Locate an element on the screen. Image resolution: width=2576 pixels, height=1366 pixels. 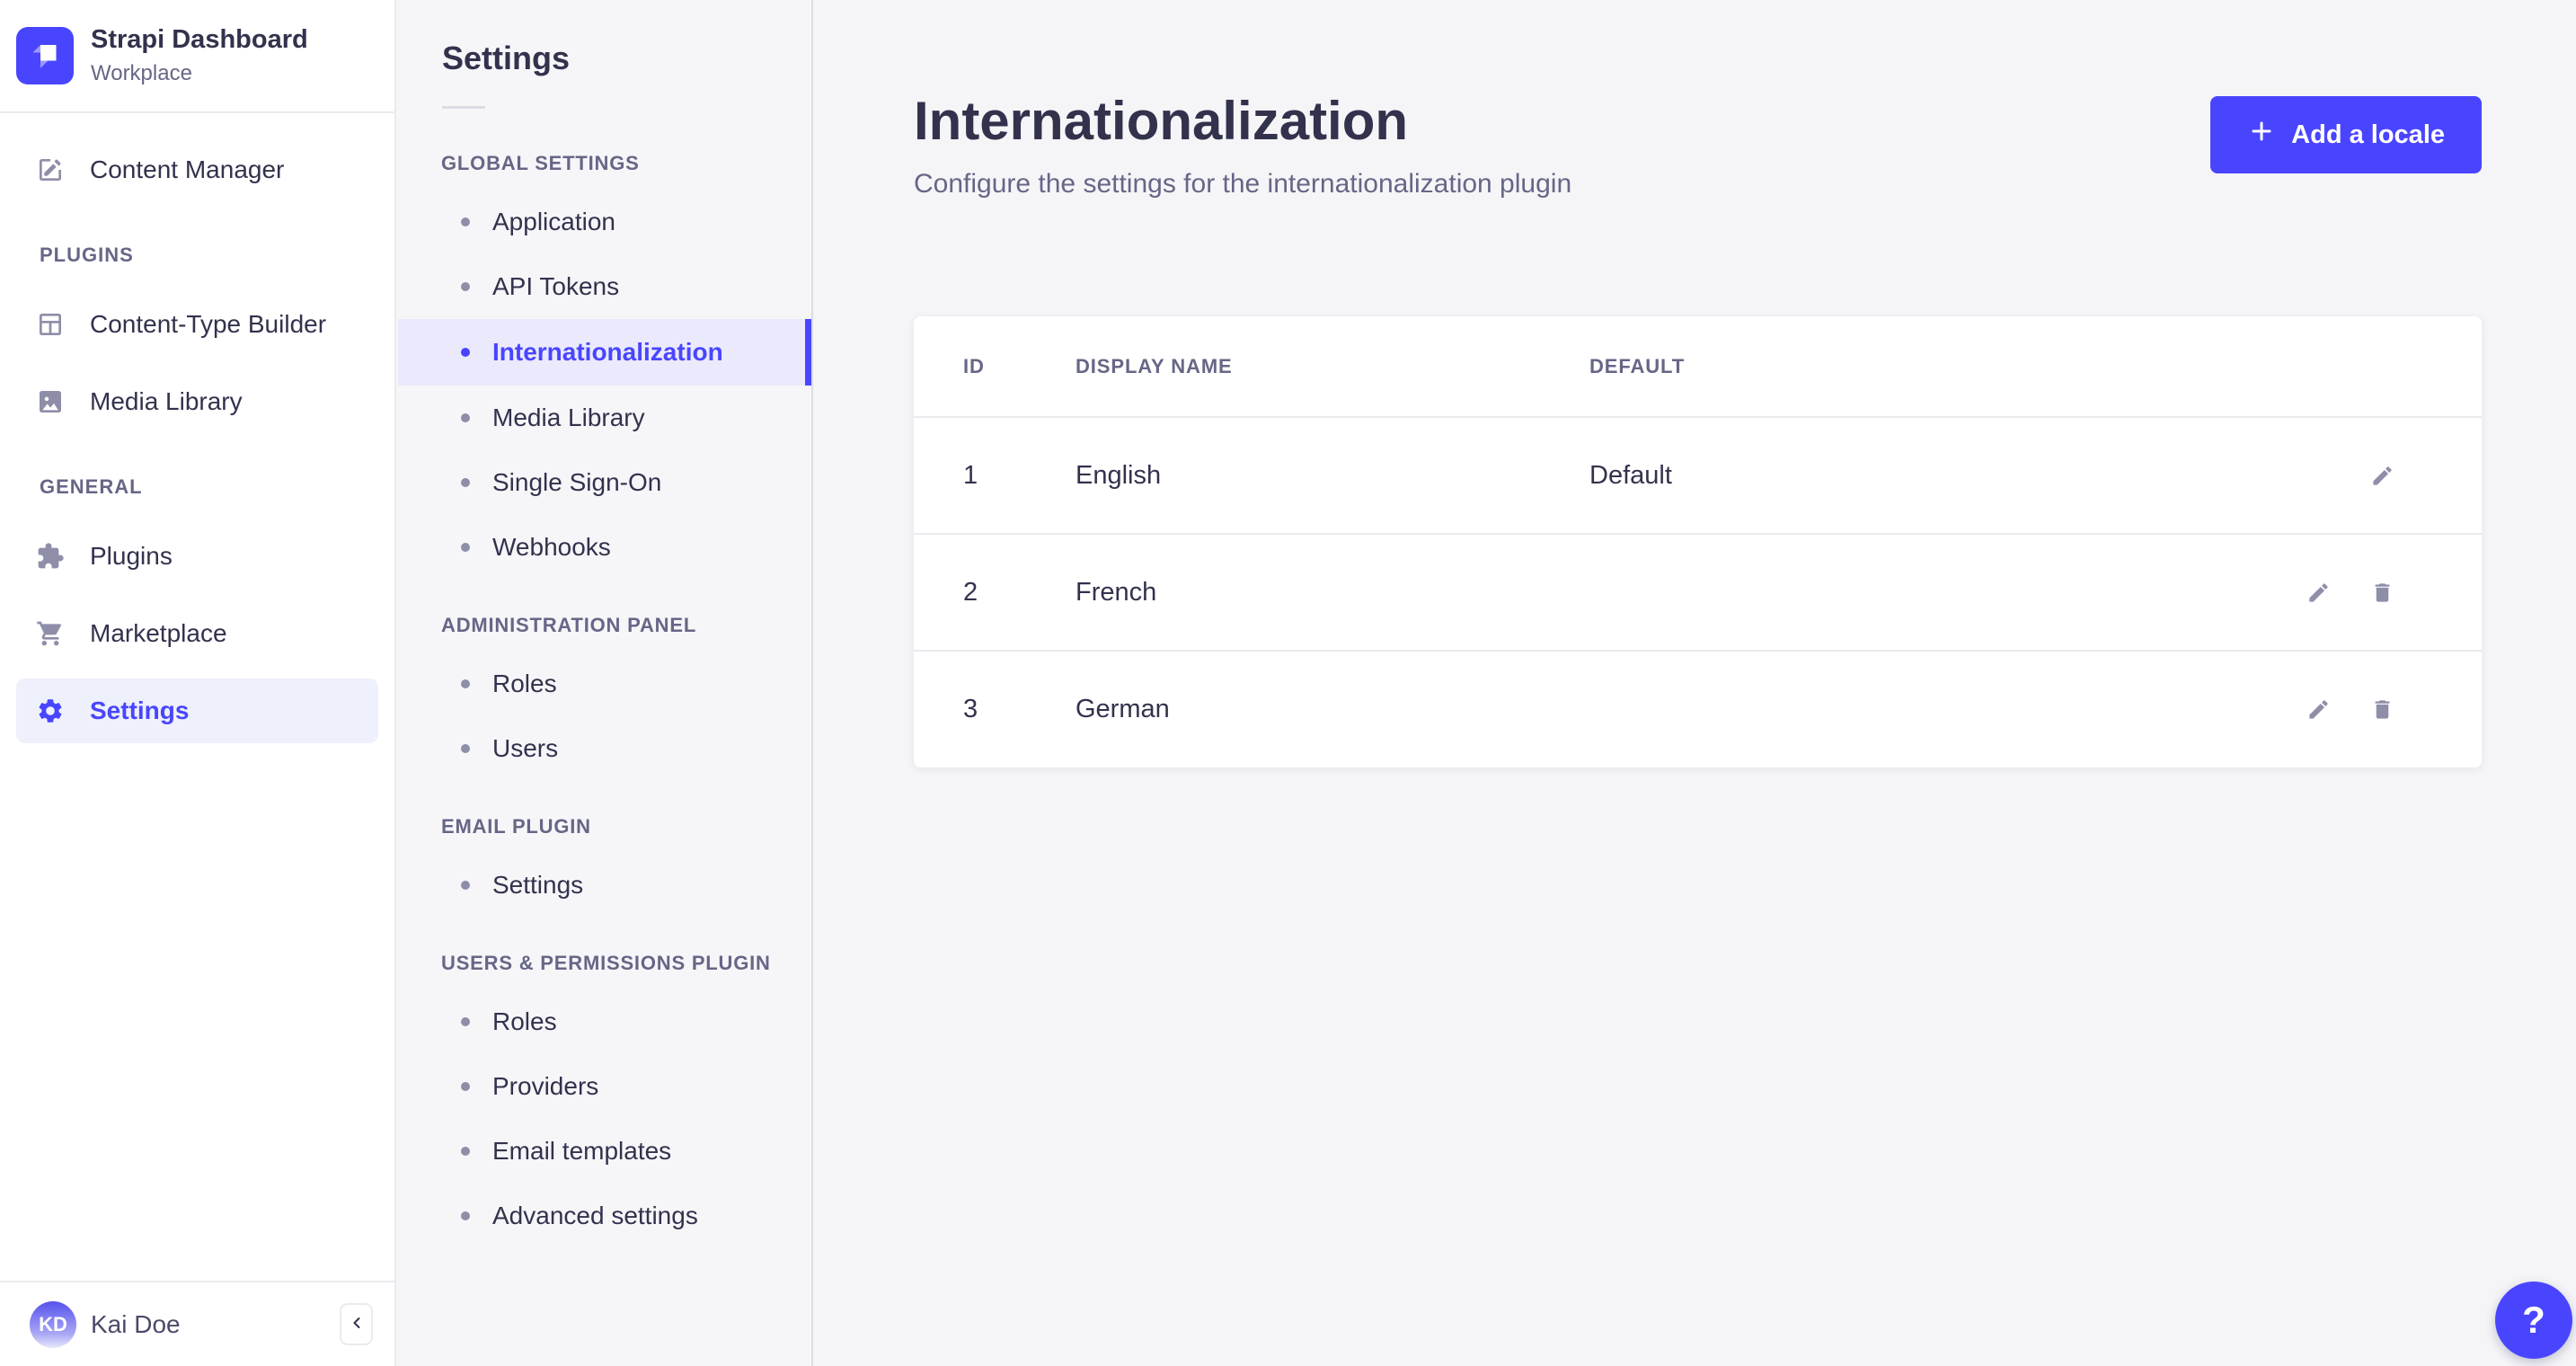
help-button: ? is located at coordinates (2533, 1320).